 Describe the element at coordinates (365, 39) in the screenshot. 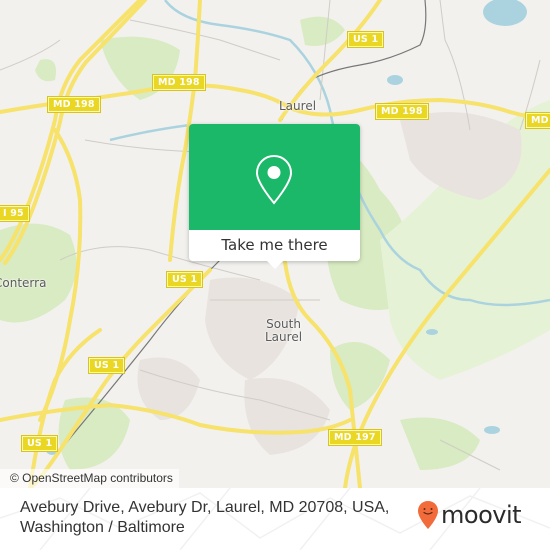

I see `road-shield-us1-north: US 1` at that location.